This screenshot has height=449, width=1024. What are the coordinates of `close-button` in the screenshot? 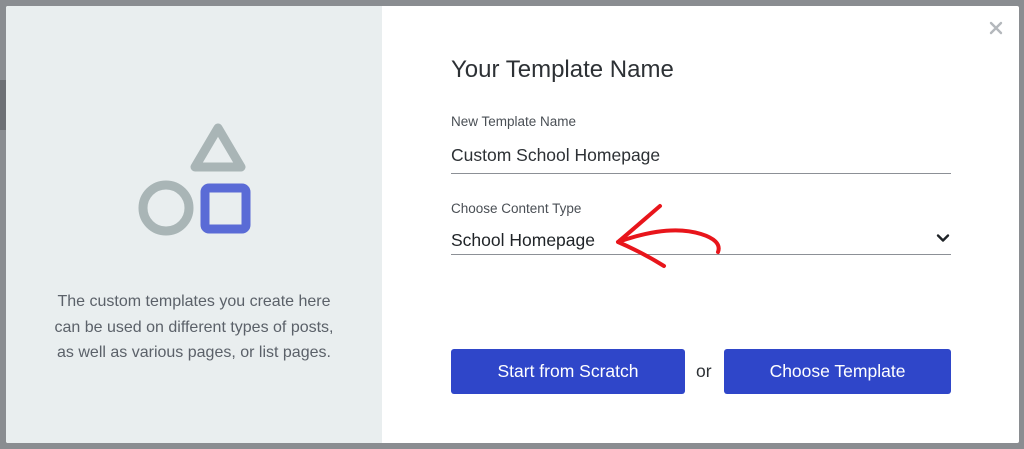 It's located at (996, 28).